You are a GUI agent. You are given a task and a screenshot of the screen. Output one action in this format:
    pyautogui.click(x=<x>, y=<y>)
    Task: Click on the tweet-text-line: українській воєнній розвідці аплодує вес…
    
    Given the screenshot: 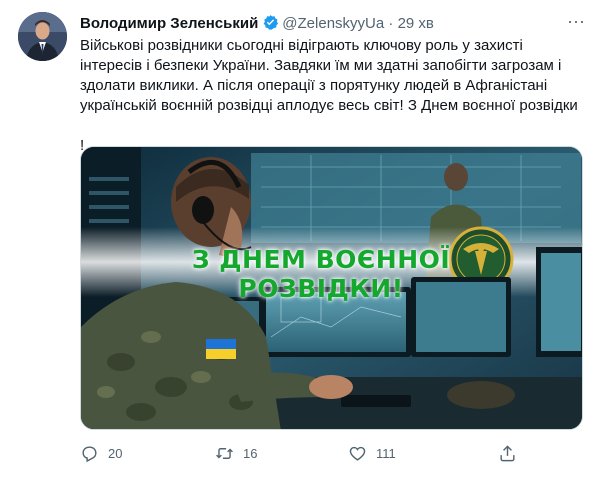 What is the action you would take?
    pyautogui.click(x=329, y=105)
    